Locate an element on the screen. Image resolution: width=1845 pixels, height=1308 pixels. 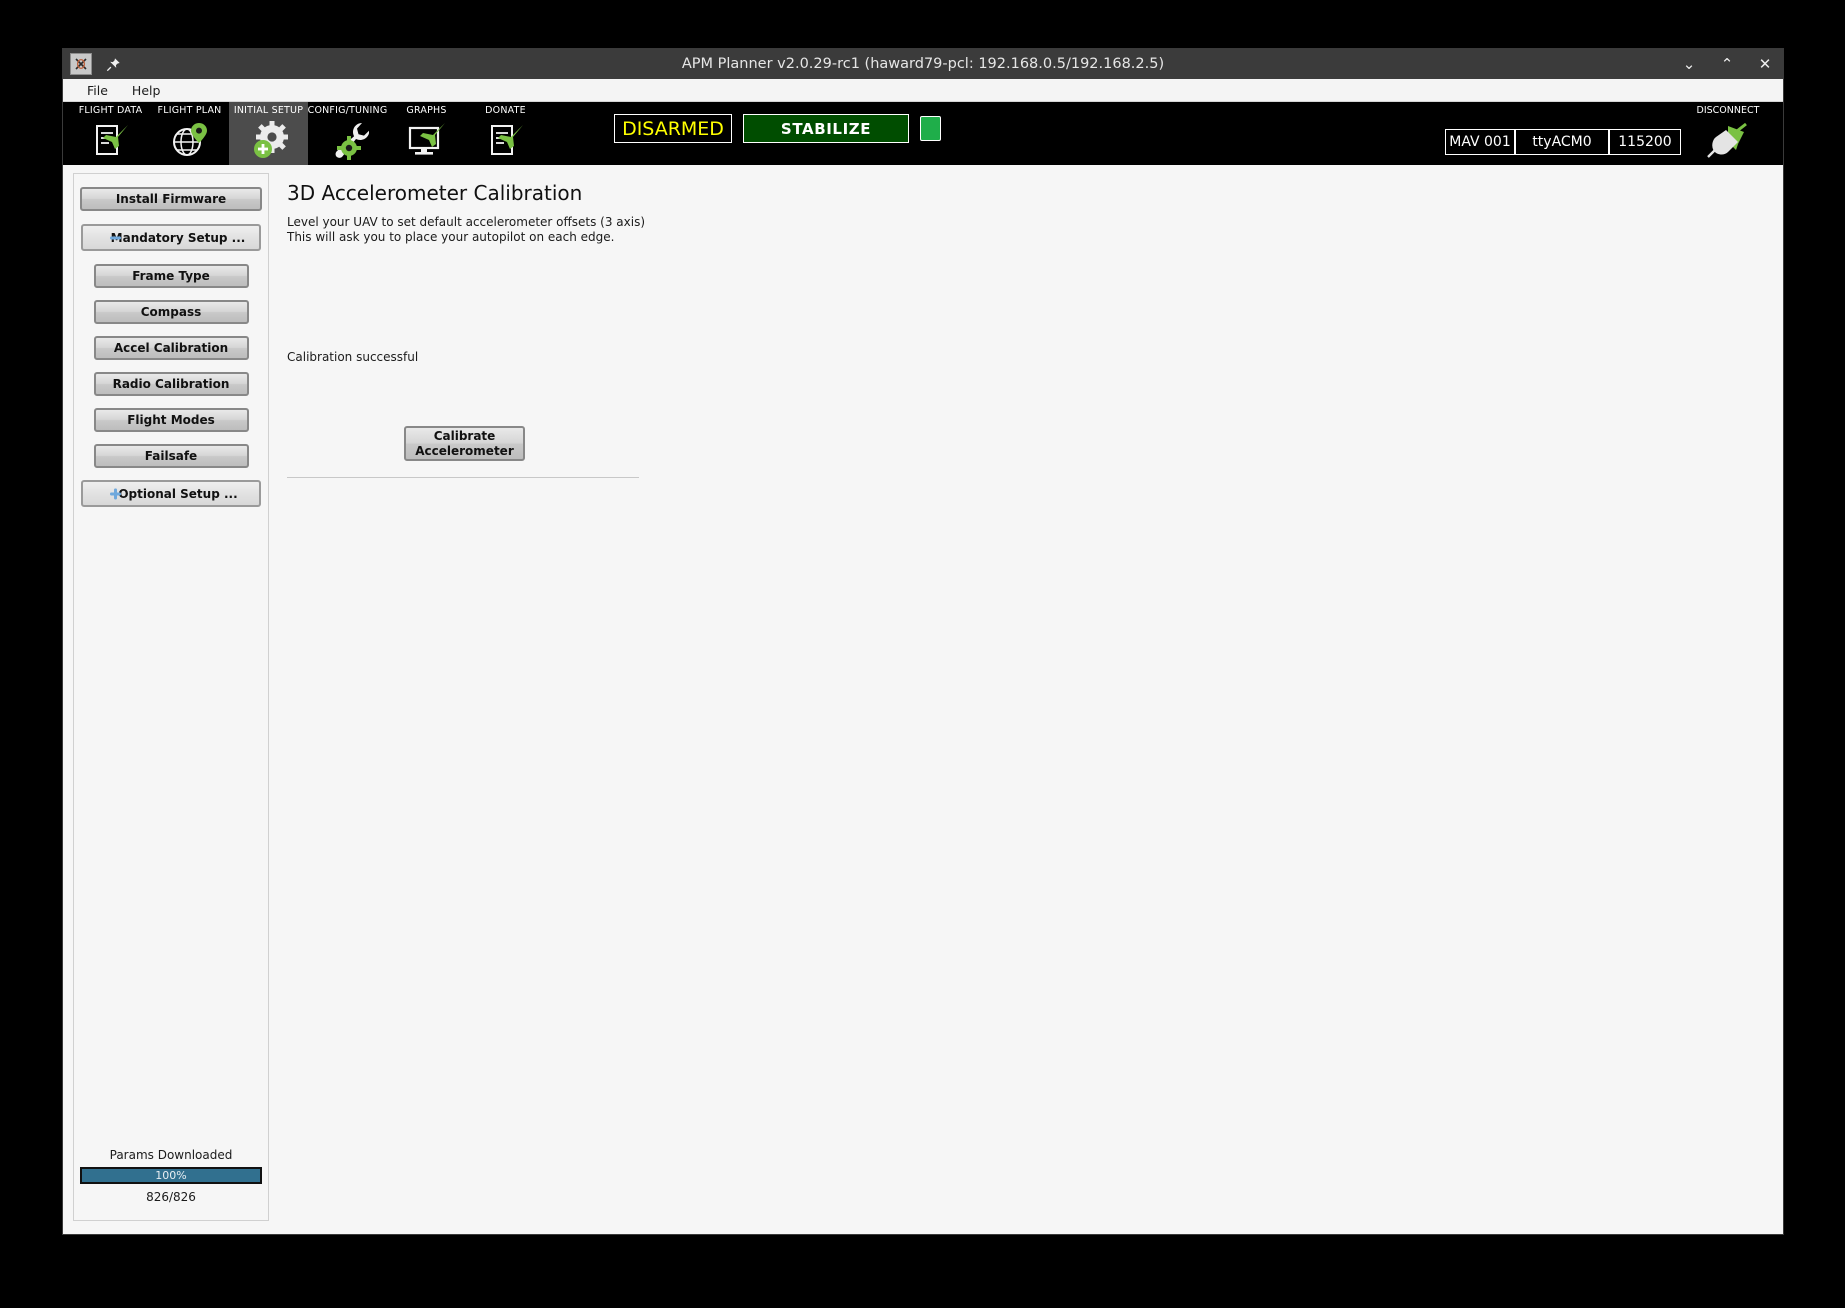
close-button: ✕ is located at coordinates (1765, 64).